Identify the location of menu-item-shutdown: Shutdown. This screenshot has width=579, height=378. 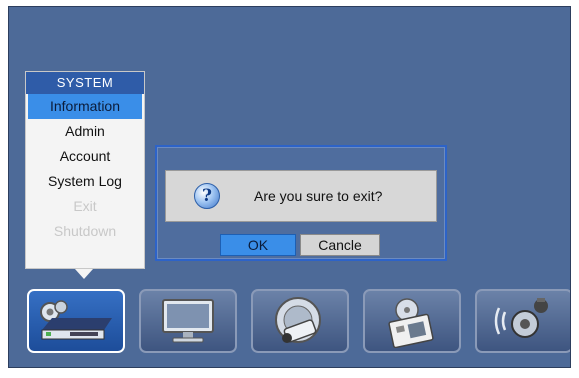
(85, 231).